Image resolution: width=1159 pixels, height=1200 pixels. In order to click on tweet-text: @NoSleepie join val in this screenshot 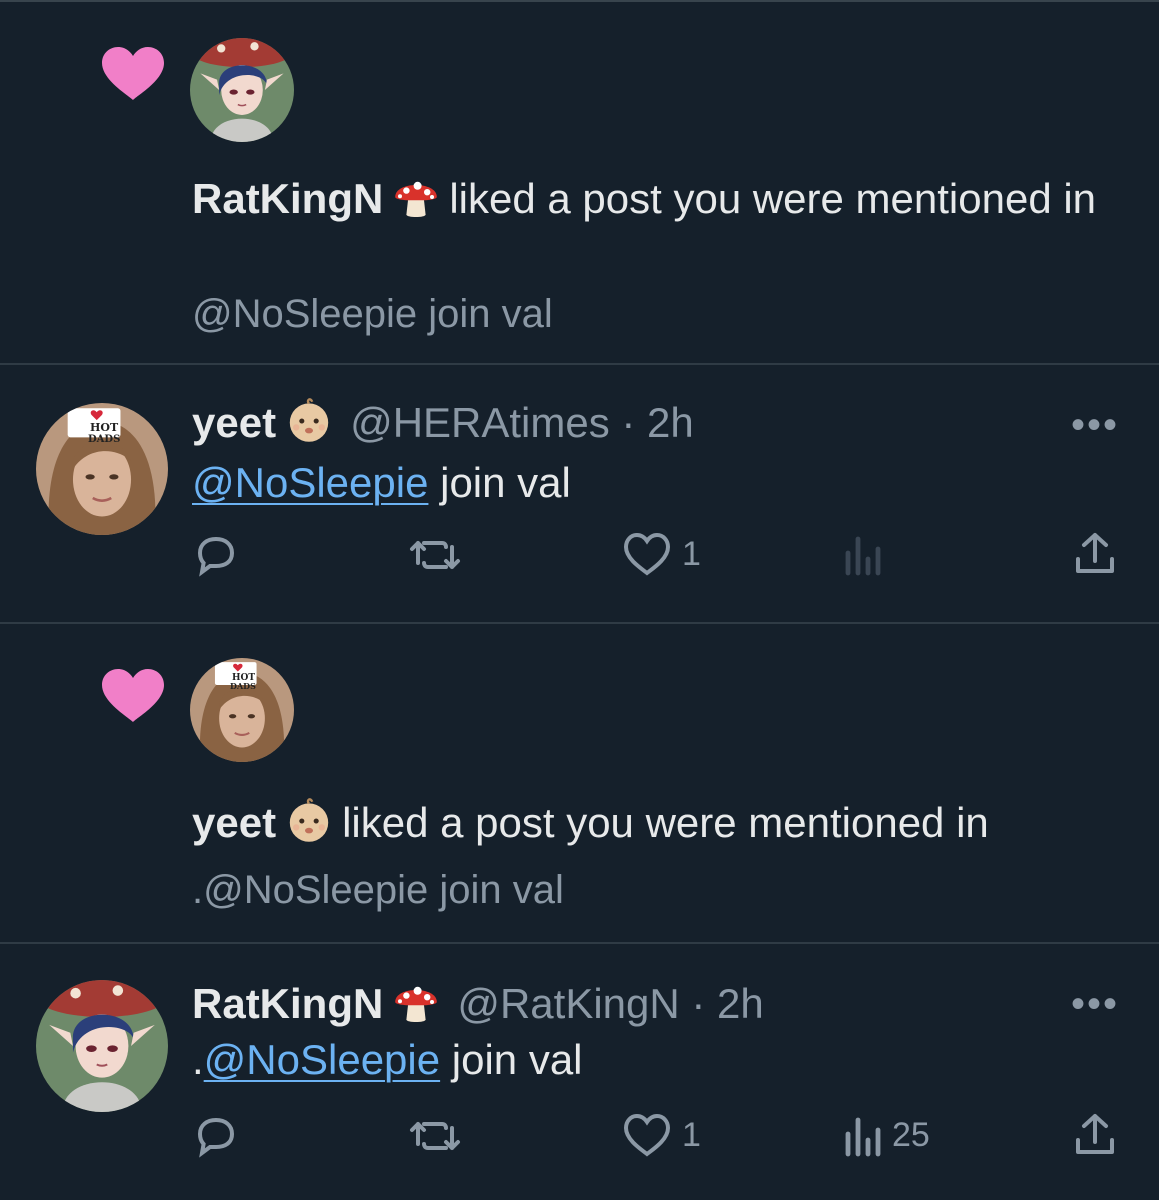, I will do `click(381, 483)`.